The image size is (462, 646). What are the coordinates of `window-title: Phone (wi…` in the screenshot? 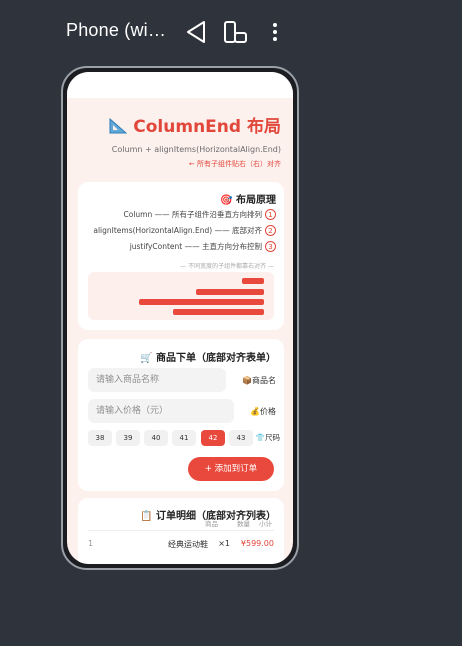 It's located at (116, 30).